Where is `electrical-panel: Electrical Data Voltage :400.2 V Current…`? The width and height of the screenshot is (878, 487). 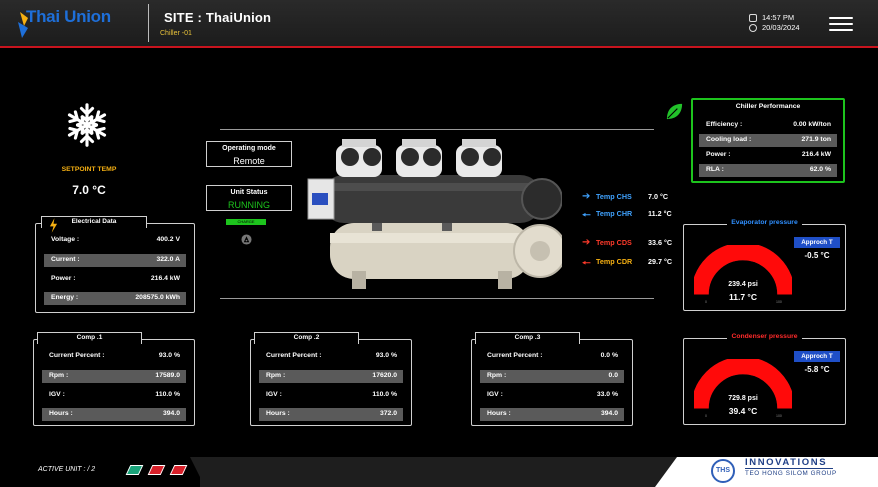 electrical-panel: Electrical Data Voltage :400.2 V Current… is located at coordinates (115, 264).